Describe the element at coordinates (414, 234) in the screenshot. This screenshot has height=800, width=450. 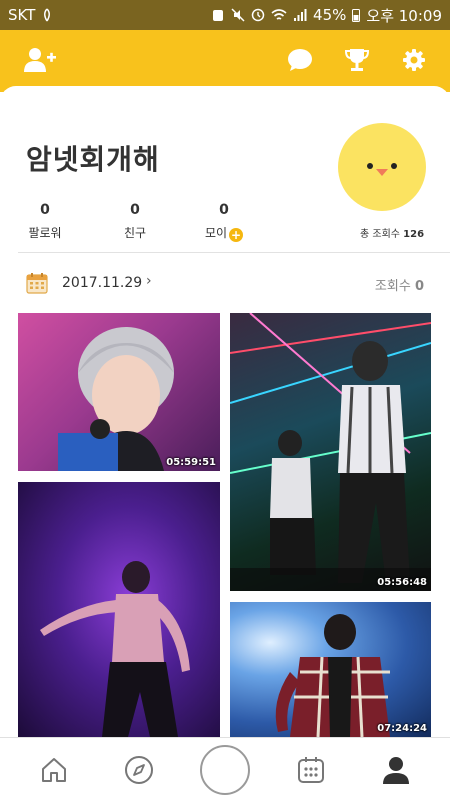
I see `total-views-count: 126` at that location.